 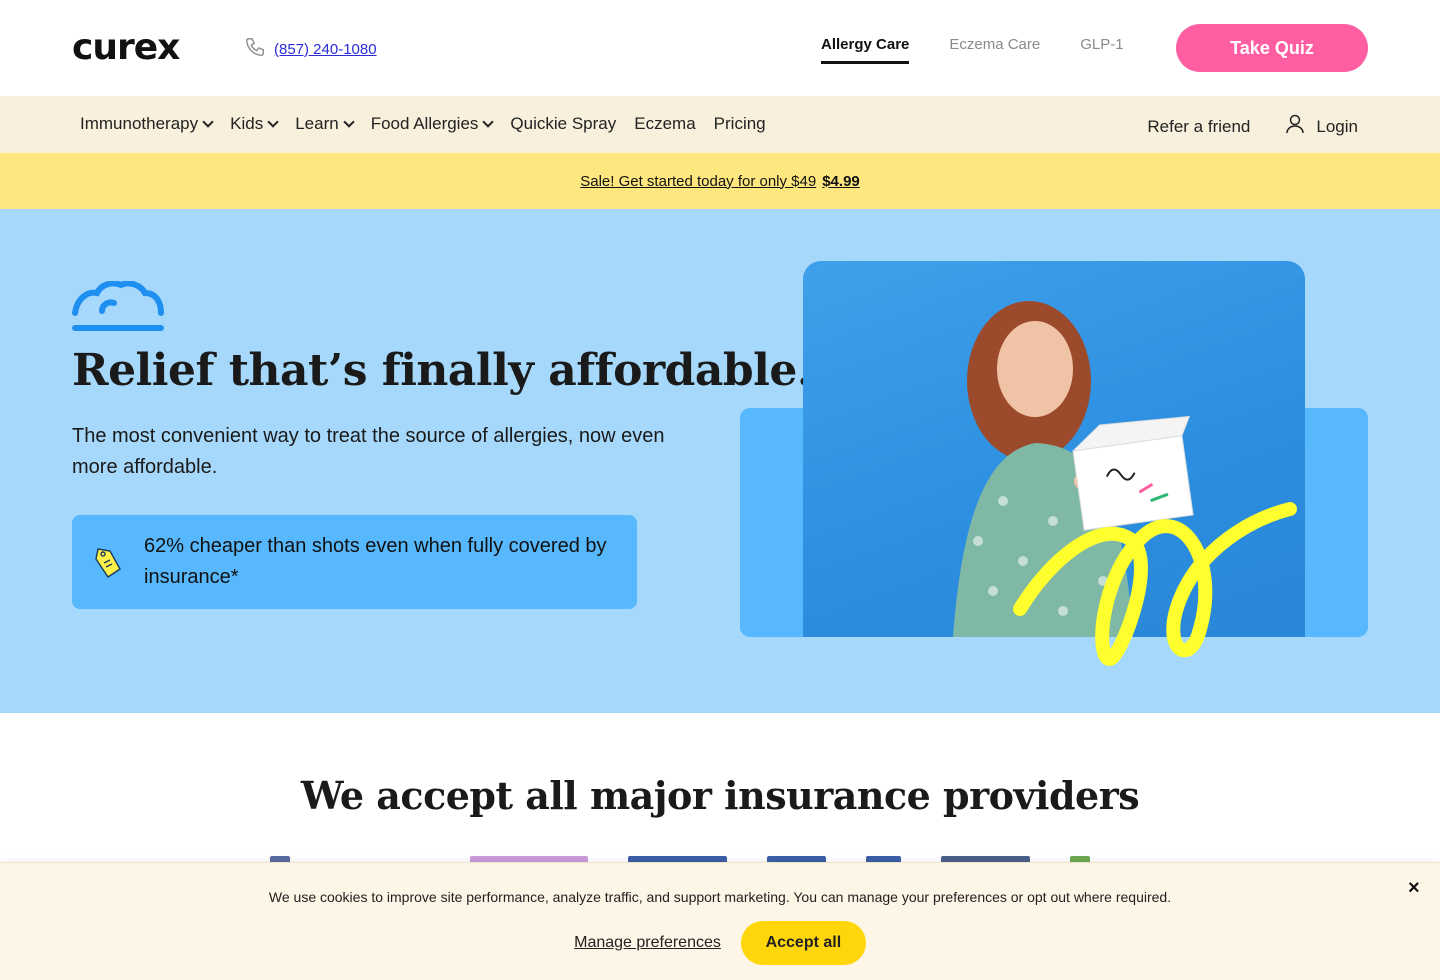 I want to click on nav-item-eczema: Eczema, so click(x=664, y=124).